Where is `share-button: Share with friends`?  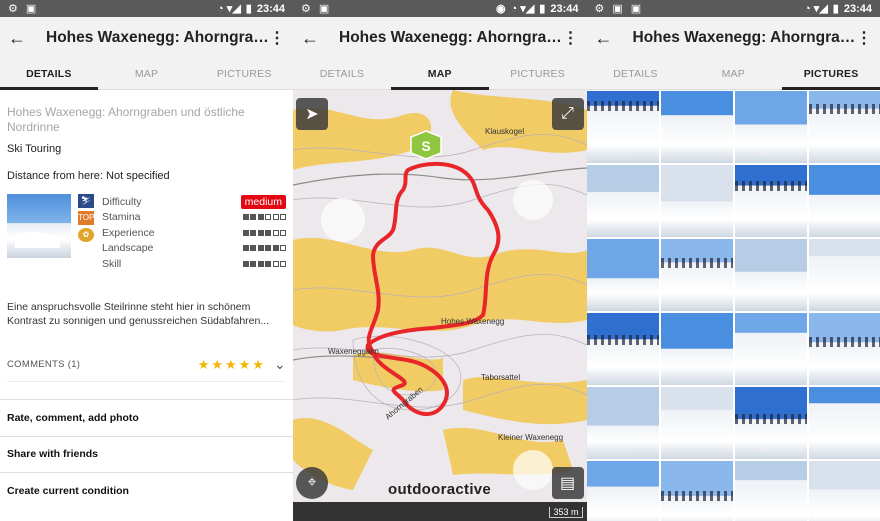 share-button: Share with friends is located at coordinates (146, 454).